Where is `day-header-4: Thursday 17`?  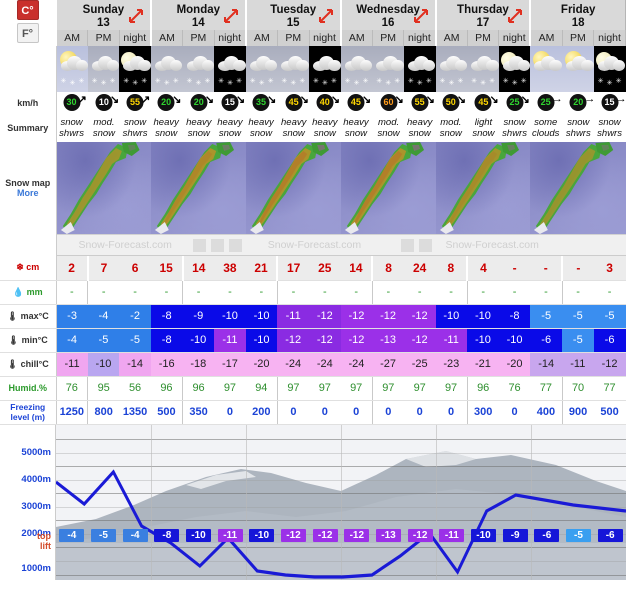 day-header-4: Thursday 17 is located at coordinates (482, 15).